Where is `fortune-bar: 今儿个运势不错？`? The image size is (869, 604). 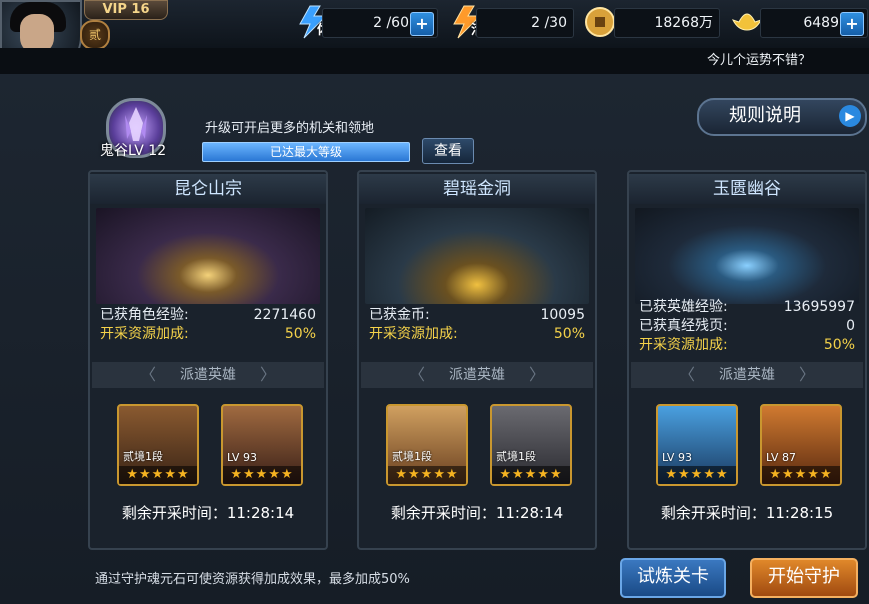
fortune-bar: 今儿个运势不错？ is located at coordinates (434, 61).